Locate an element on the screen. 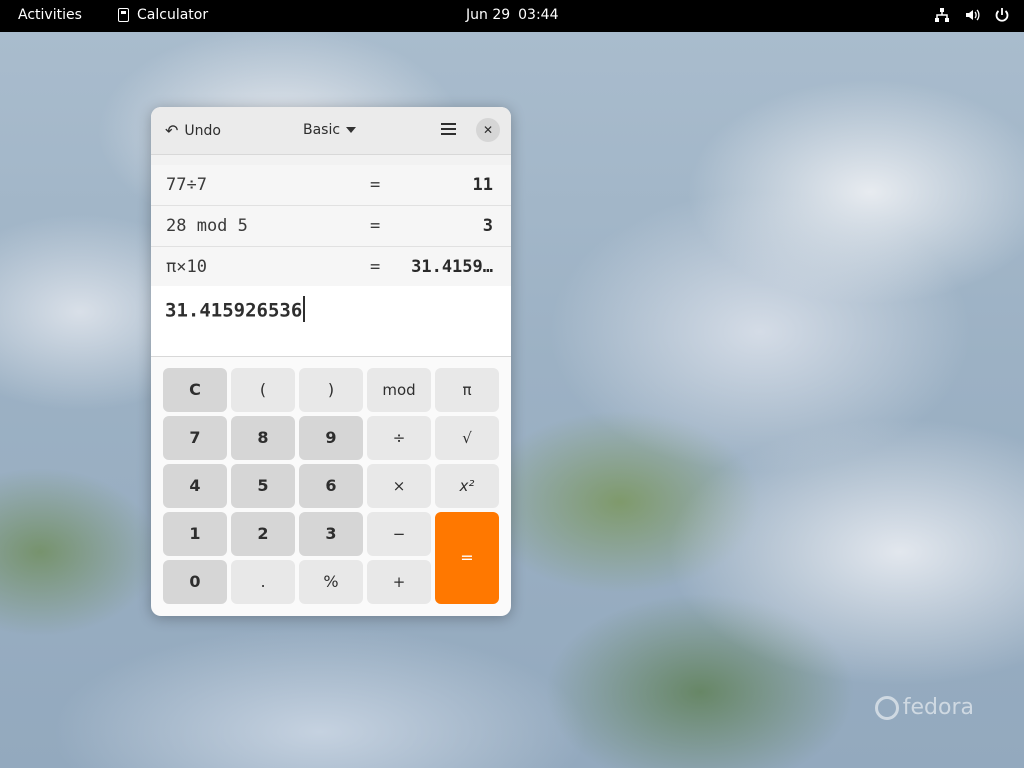 This screenshot has width=1024, height=768. entry-value-wrap: 31.415926536 is located at coordinates (235, 310).